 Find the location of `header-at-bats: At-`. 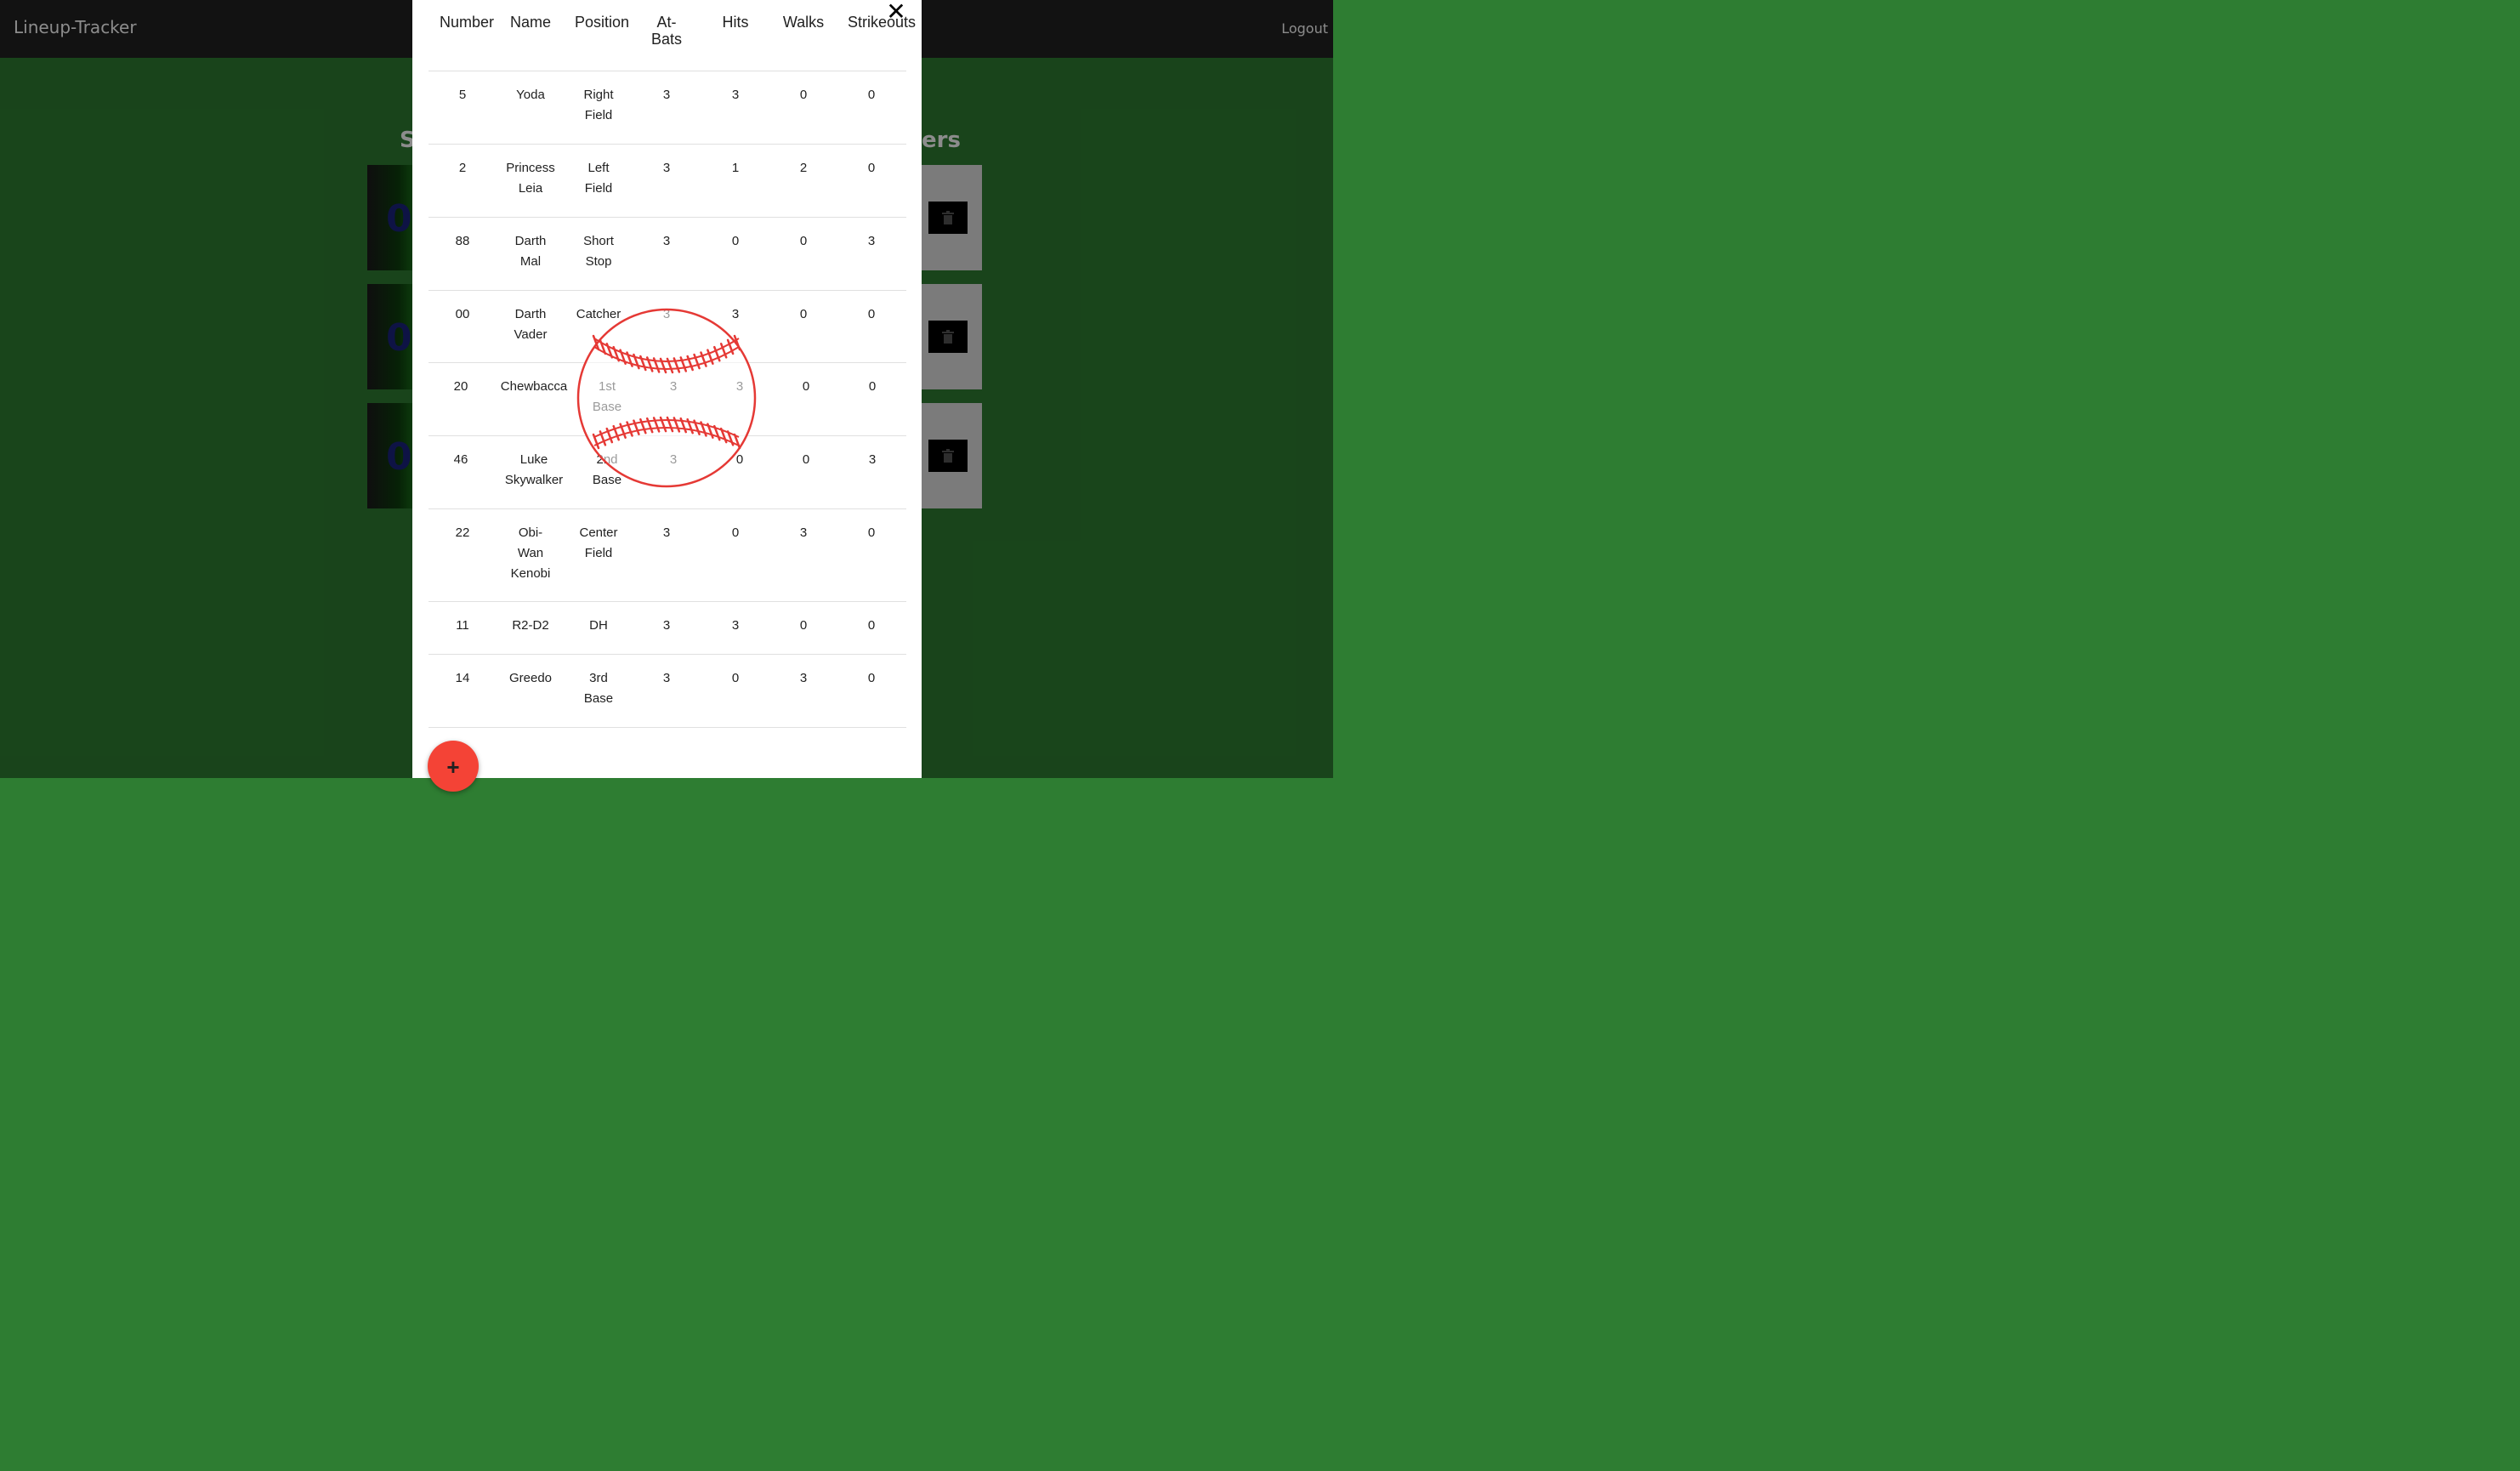

header-at-bats: At- is located at coordinates (666, 22).